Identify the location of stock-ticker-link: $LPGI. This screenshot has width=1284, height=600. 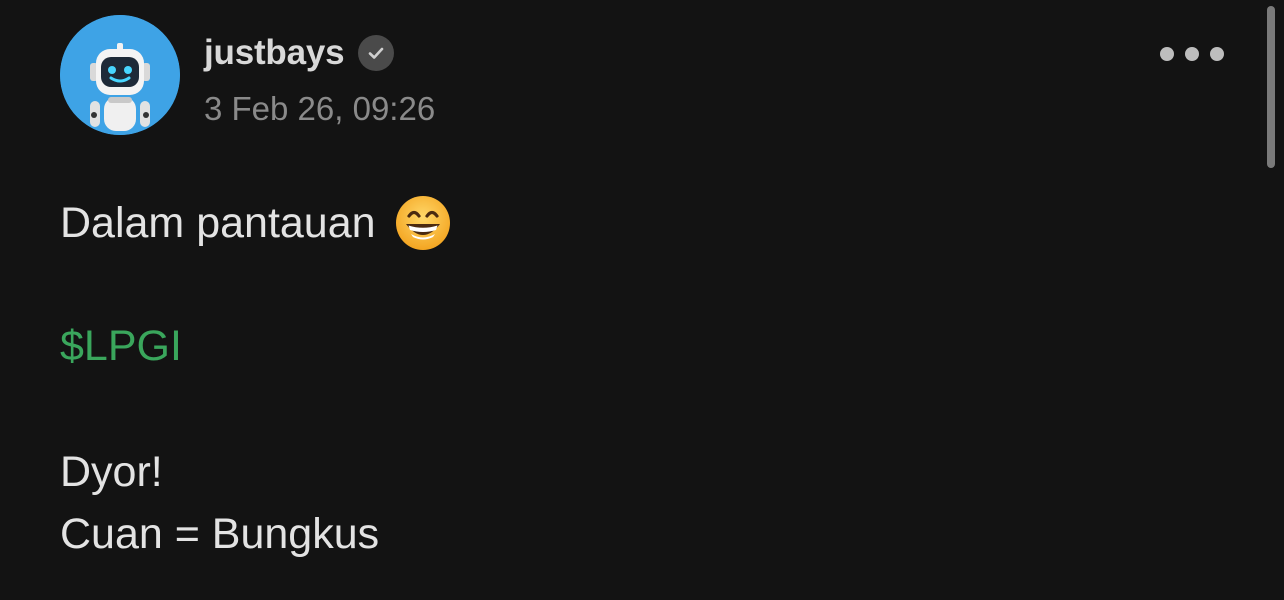
(121, 346).